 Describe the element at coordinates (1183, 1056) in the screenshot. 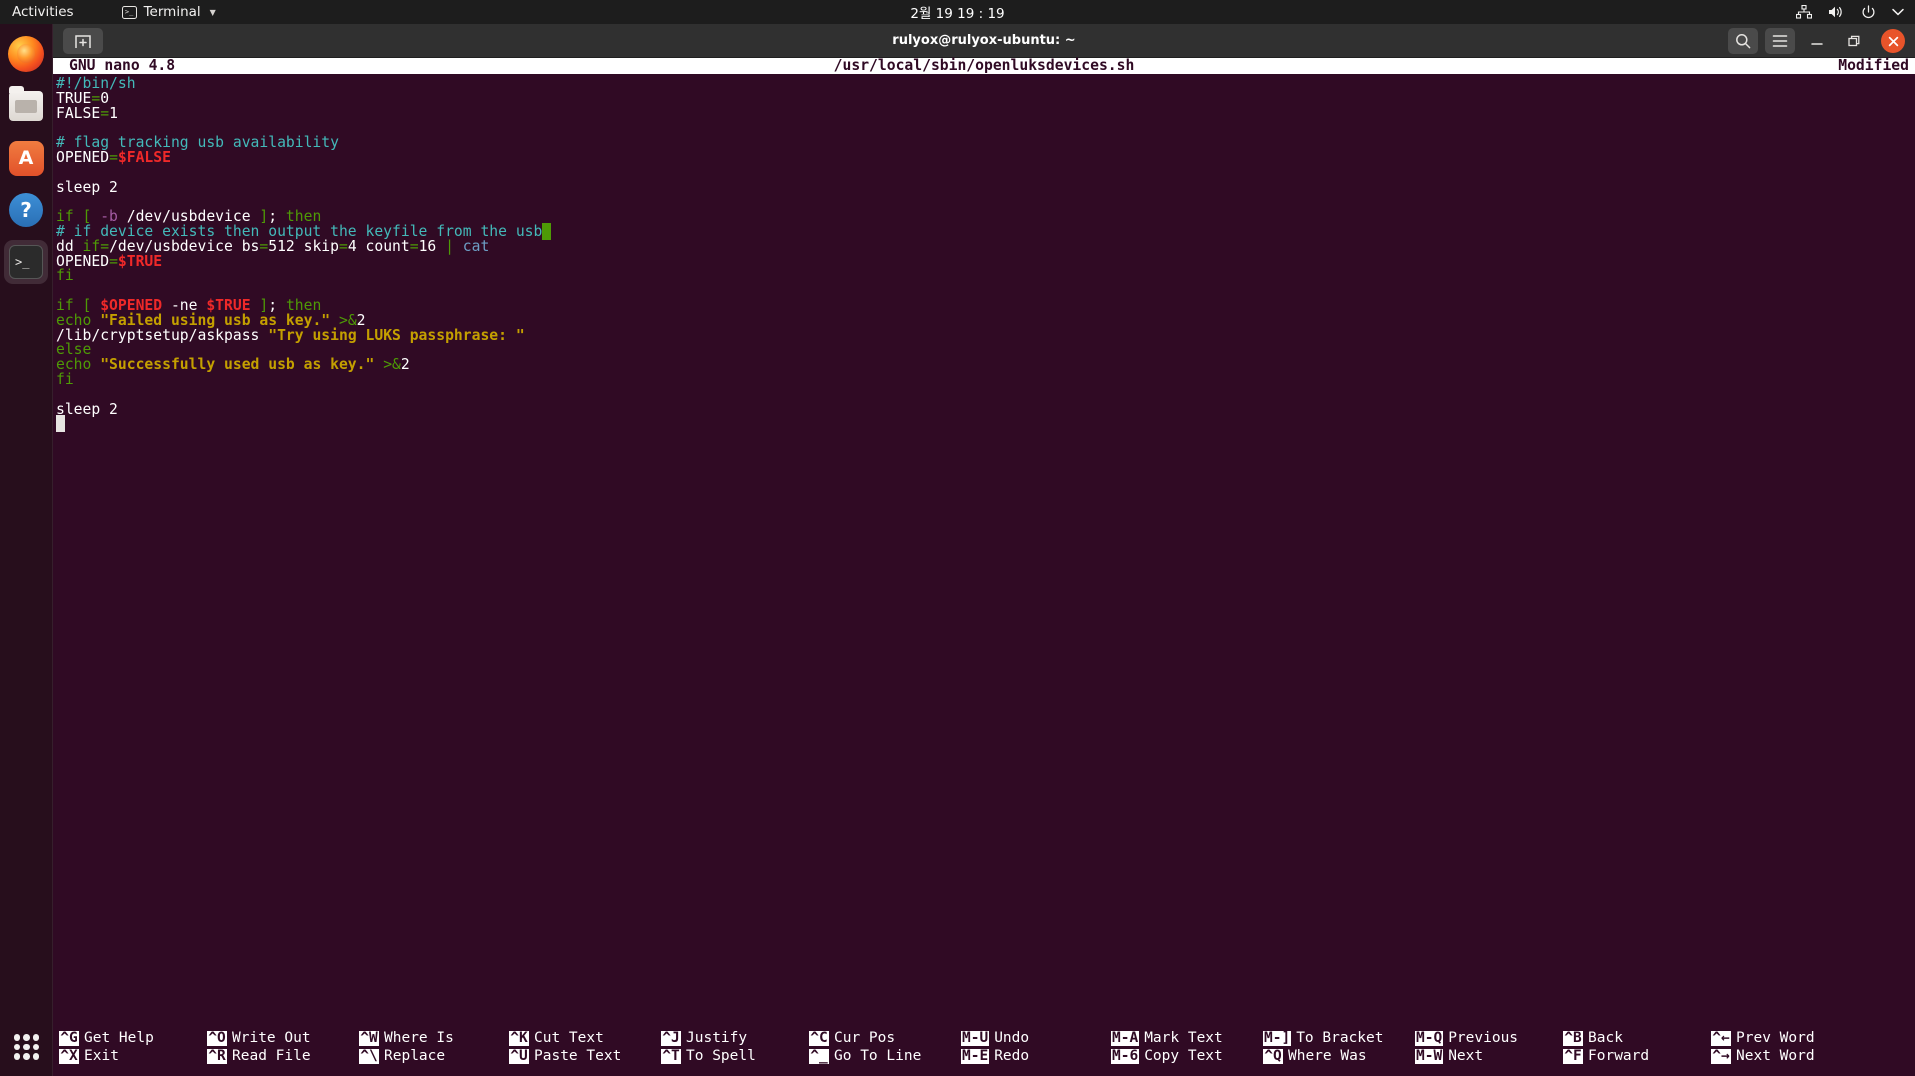

I see `shortcut-label: Copy Text` at that location.